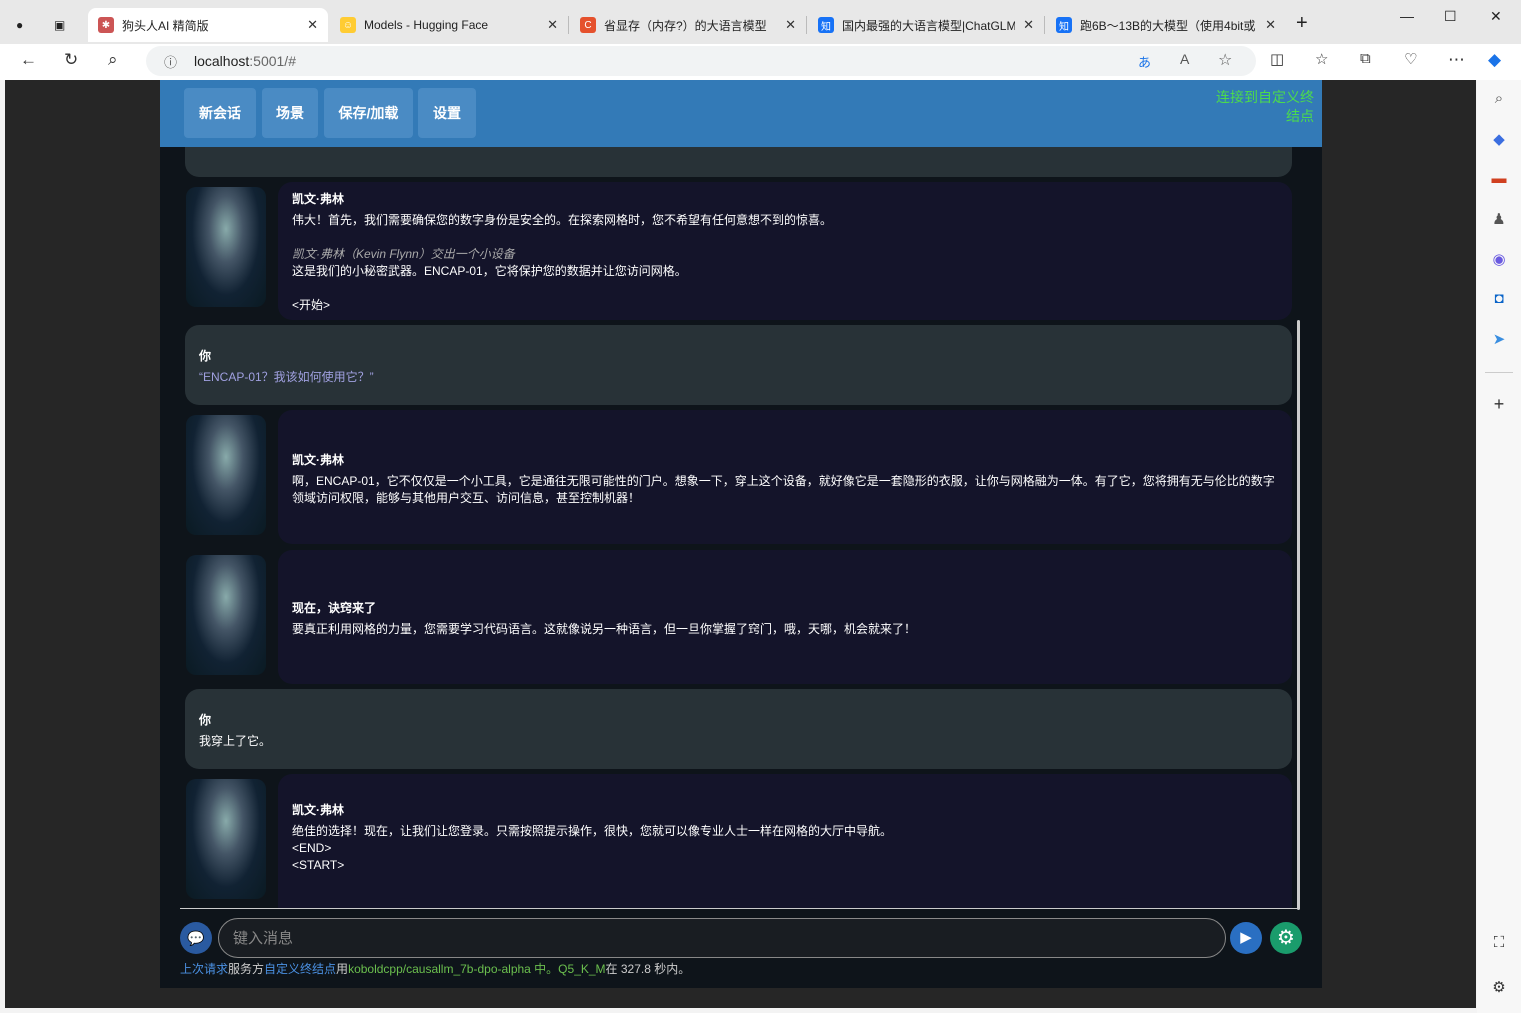 The image size is (1521, 1013). What do you see at coordinates (1365, 58) in the screenshot?
I see `collections-icon: ⧉` at bounding box center [1365, 58].